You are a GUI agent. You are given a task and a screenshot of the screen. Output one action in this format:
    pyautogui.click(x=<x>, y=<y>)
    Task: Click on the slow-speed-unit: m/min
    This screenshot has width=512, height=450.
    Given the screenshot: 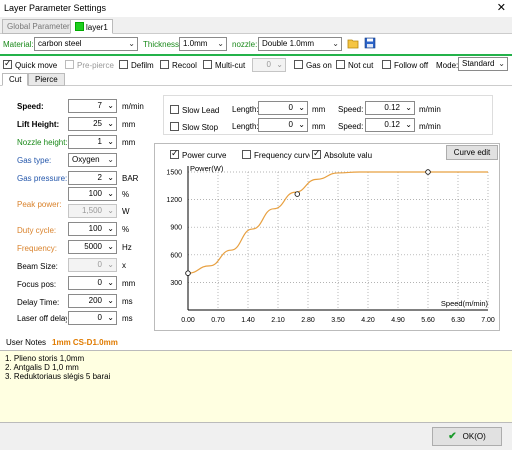 What is the action you would take?
    pyautogui.click(x=430, y=109)
    